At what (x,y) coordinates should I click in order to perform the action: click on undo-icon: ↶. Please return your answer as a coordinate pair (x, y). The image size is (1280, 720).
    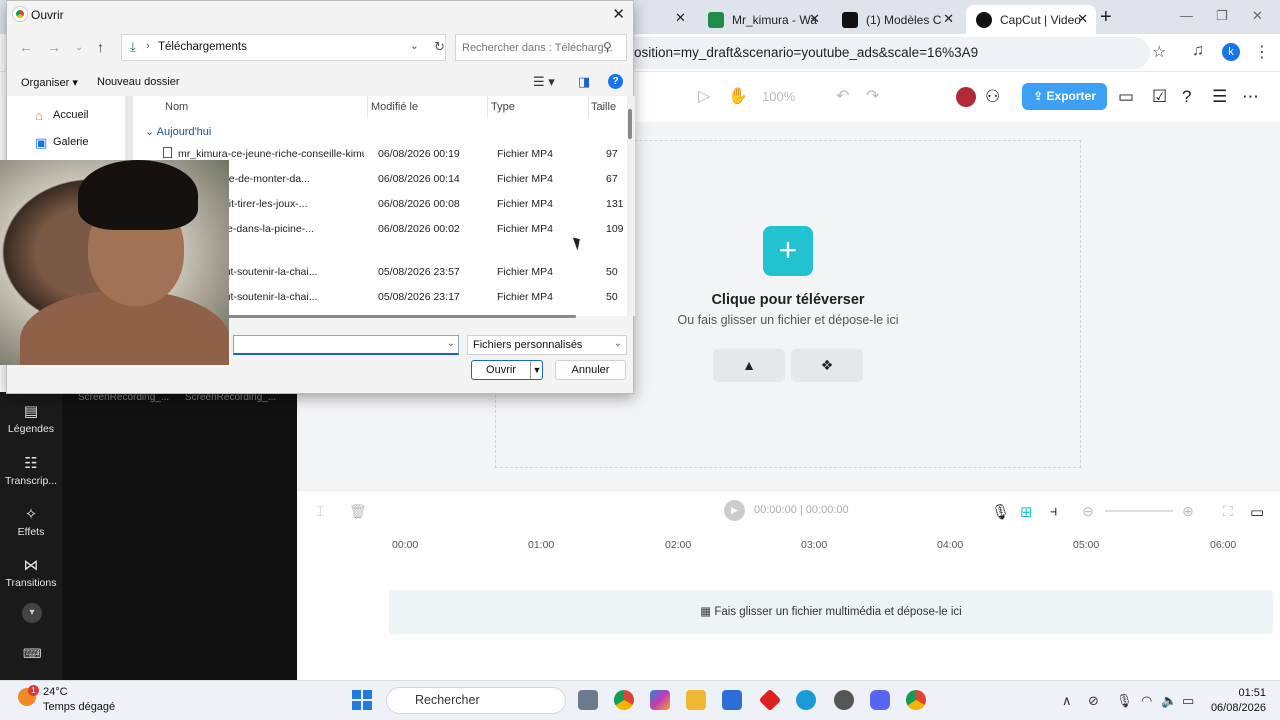
    Looking at the image, I should click on (842, 96).